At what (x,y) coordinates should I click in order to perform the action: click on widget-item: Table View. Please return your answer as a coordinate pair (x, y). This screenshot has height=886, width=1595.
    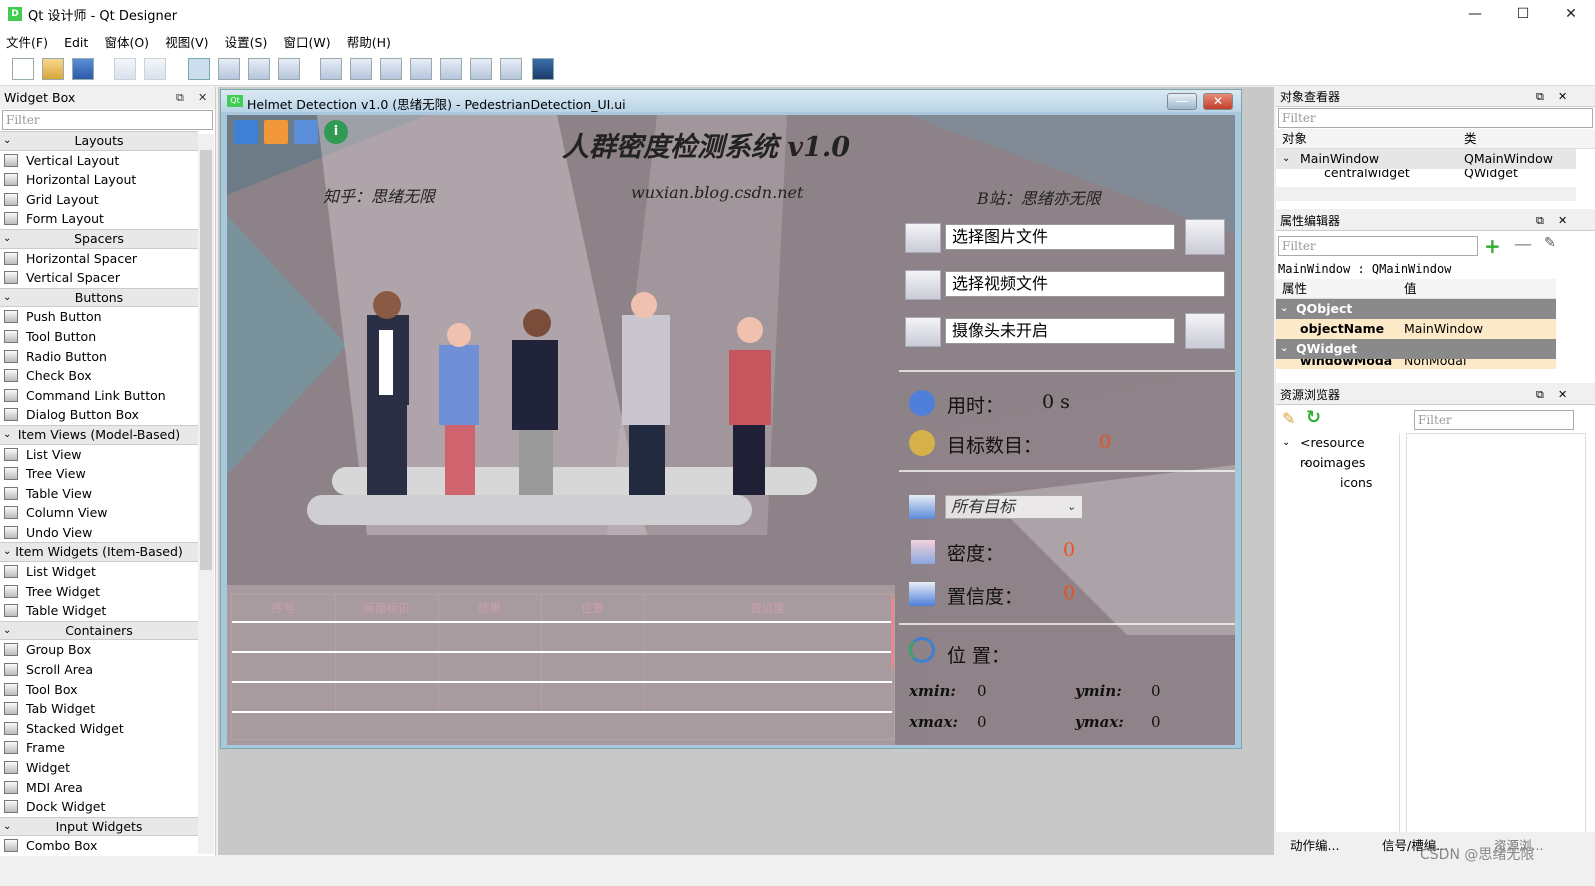
    Looking at the image, I should click on (99, 494).